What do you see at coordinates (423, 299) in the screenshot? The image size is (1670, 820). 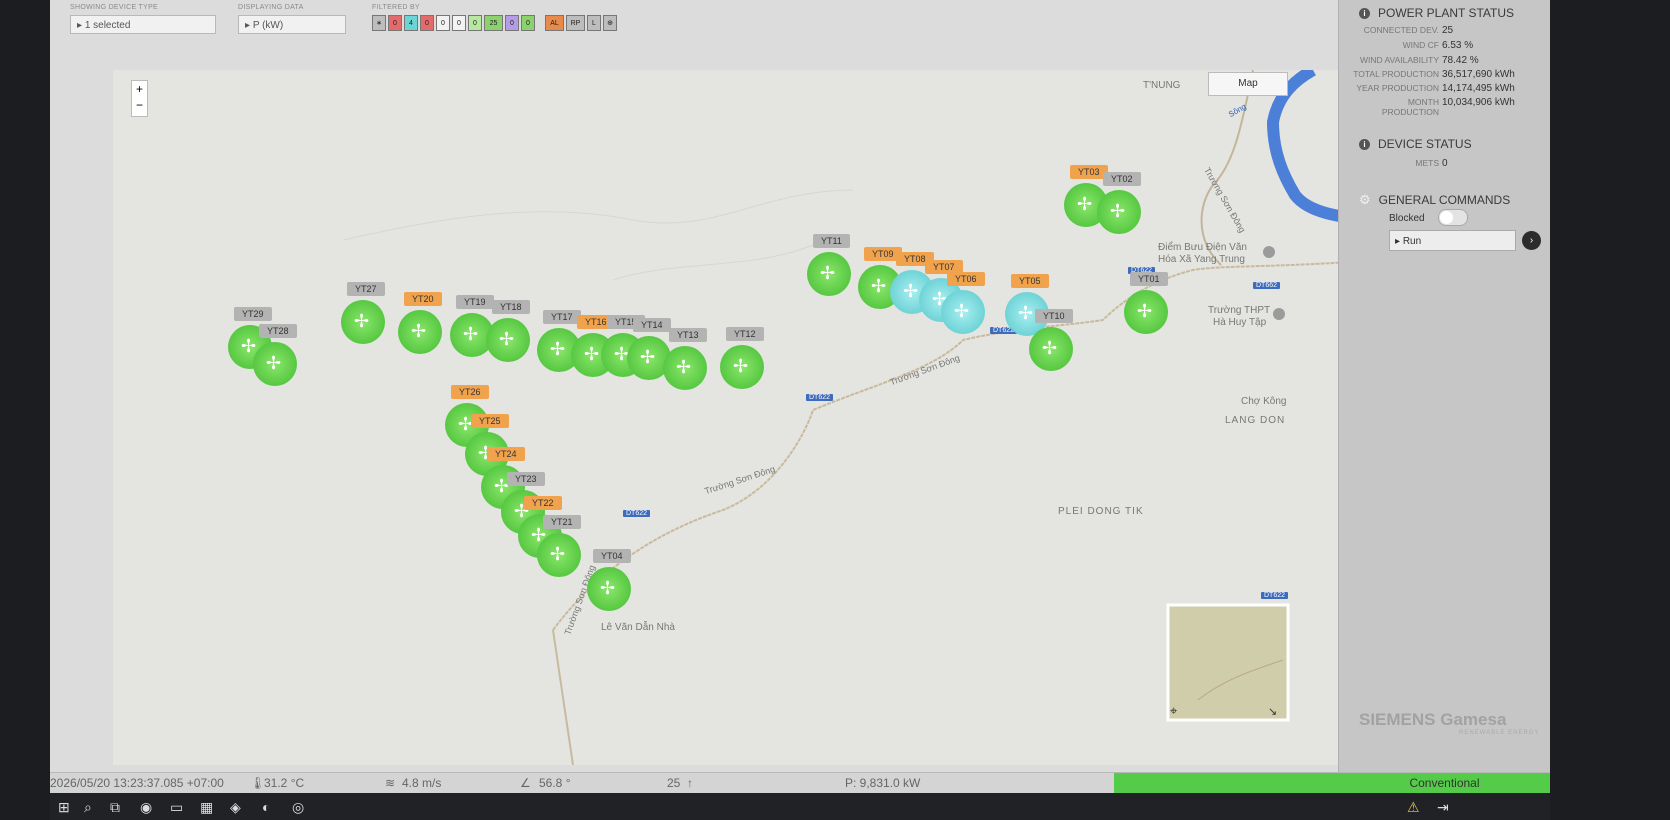 I see `turbine-label: YT20` at bounding box center [423, 299].